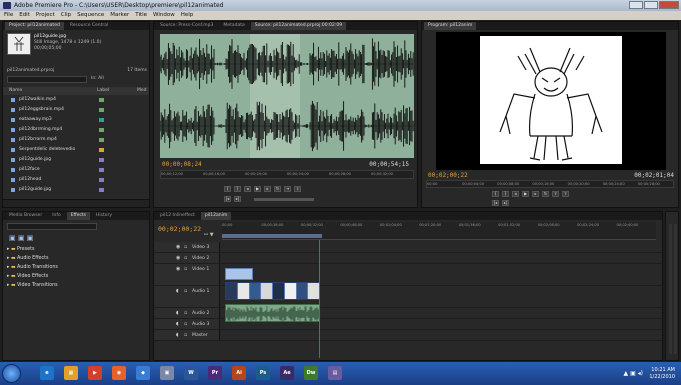 The height and width of the screenshot is (385, 681). Describe the element at coordinates (237, 199) in the screenshot. I see `go-to-out-button: ▸|` at that location.